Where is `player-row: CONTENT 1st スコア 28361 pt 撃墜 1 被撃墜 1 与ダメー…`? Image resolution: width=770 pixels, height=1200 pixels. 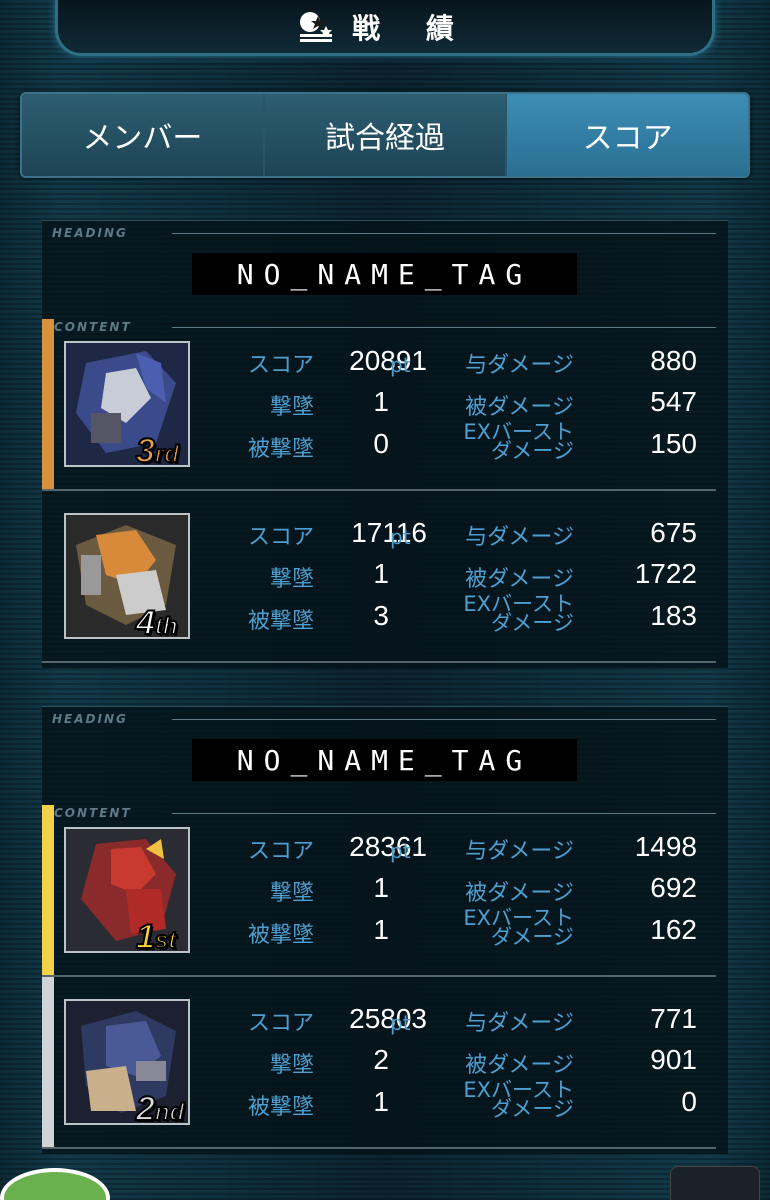 player-row: CONTENT 1st スコア 28361 pt 撃墜 1 被撃墜 1 与ダメー… is located at coordinates (385, 891).